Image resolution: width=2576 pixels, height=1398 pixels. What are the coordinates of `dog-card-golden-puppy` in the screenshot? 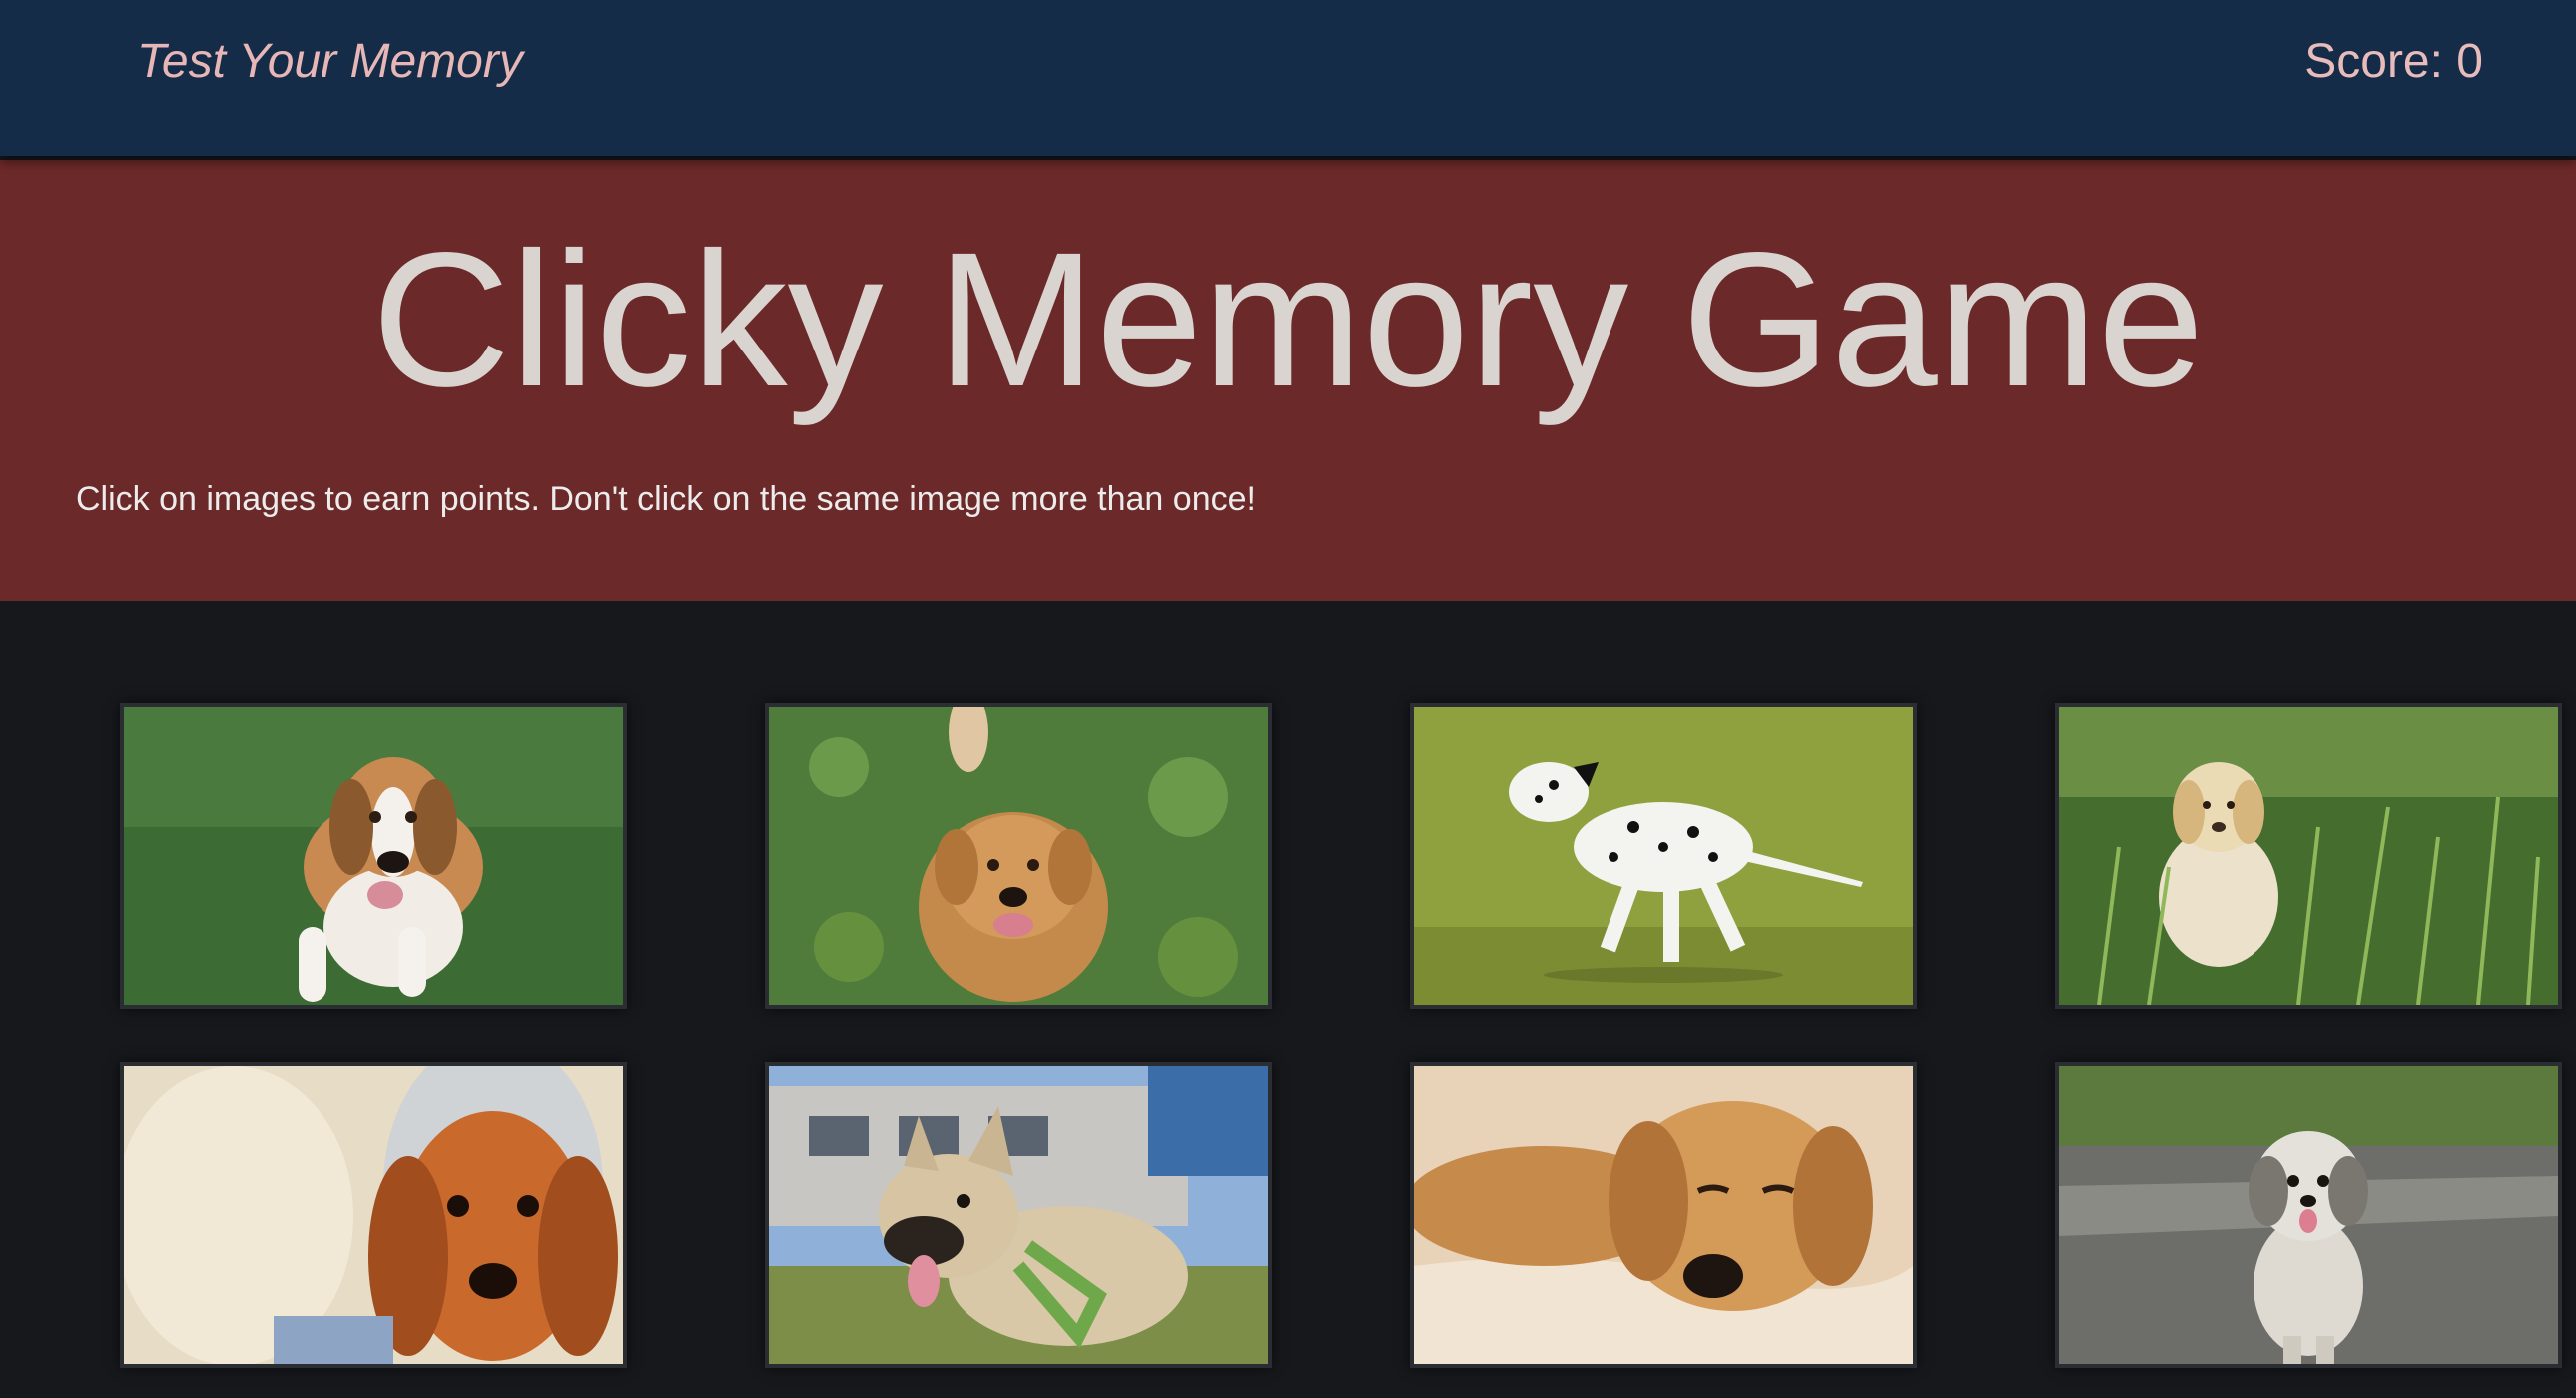 It's located at (1663, 1215).